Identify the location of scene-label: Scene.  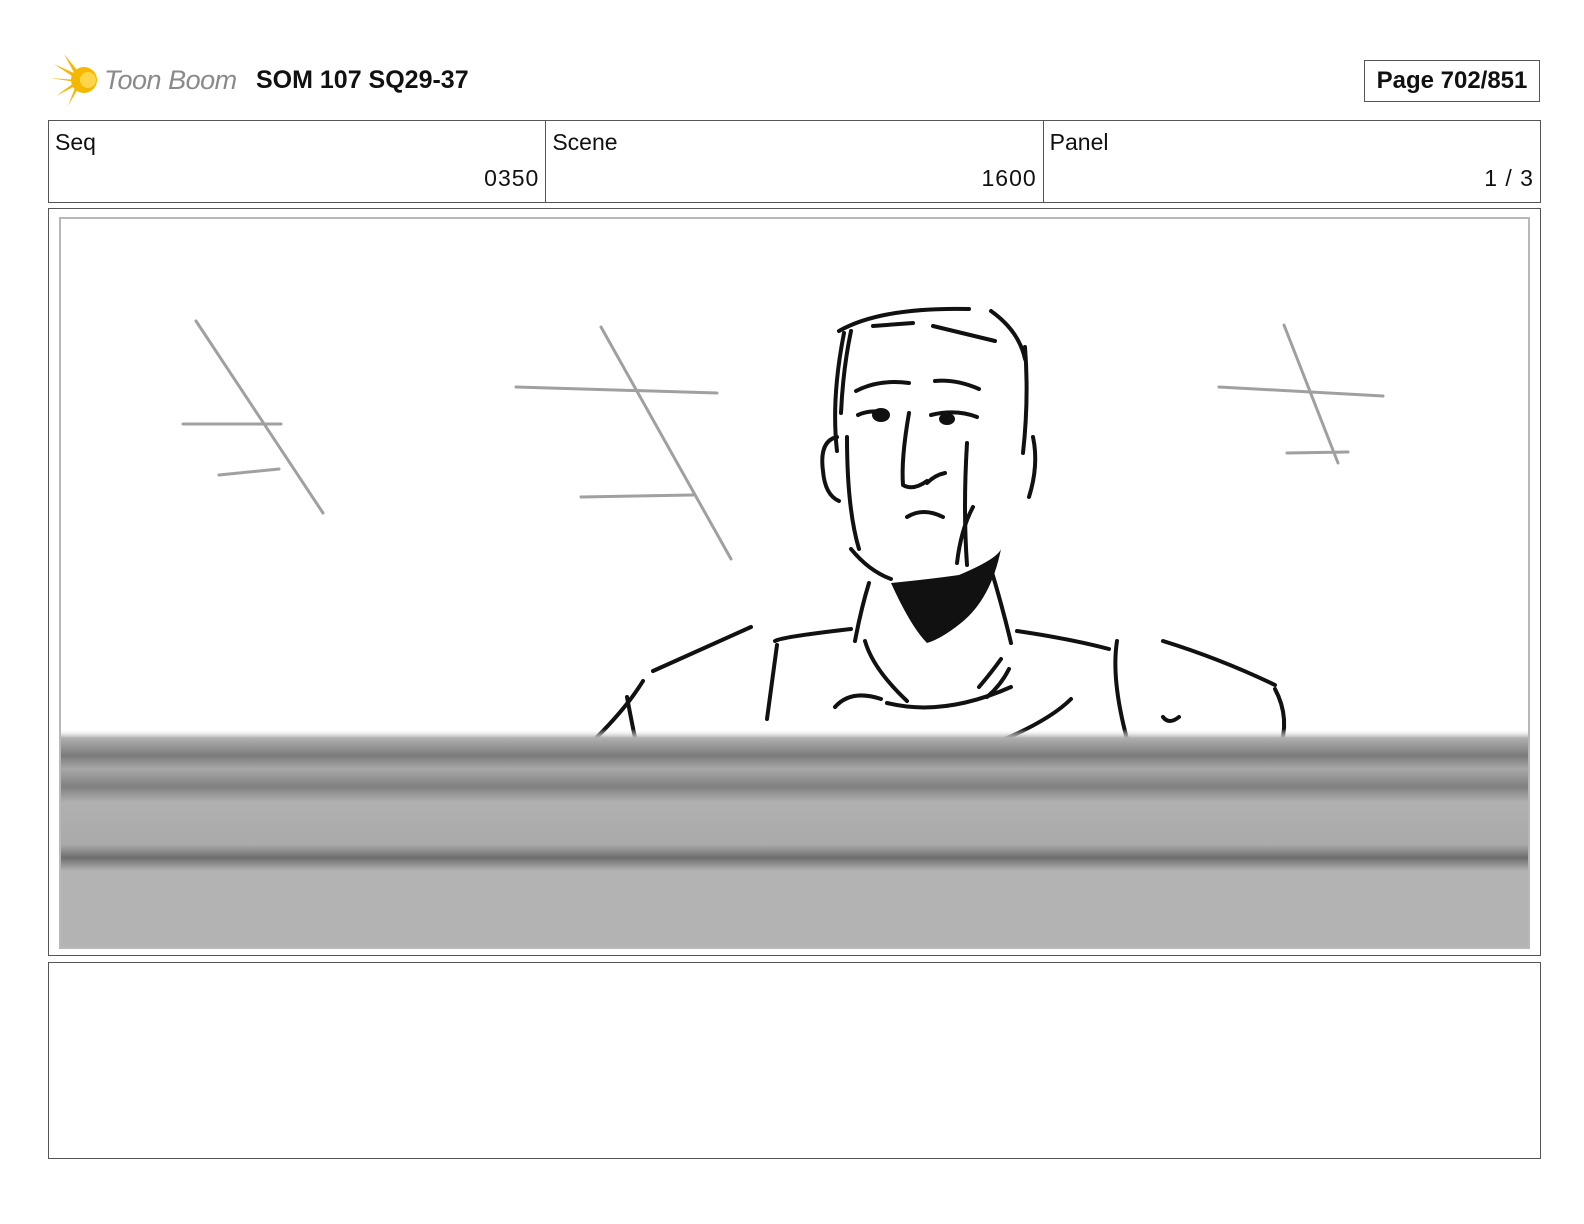
(585, 142).